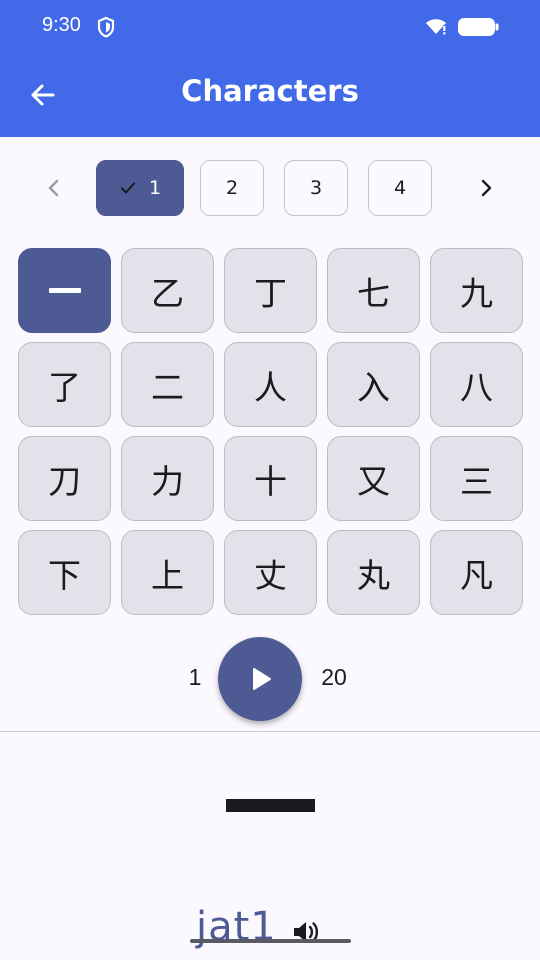  What do you see at coordinates (334, 677) in the screenshot?
I see `range-end: 20` at bounding box center [334, 677].